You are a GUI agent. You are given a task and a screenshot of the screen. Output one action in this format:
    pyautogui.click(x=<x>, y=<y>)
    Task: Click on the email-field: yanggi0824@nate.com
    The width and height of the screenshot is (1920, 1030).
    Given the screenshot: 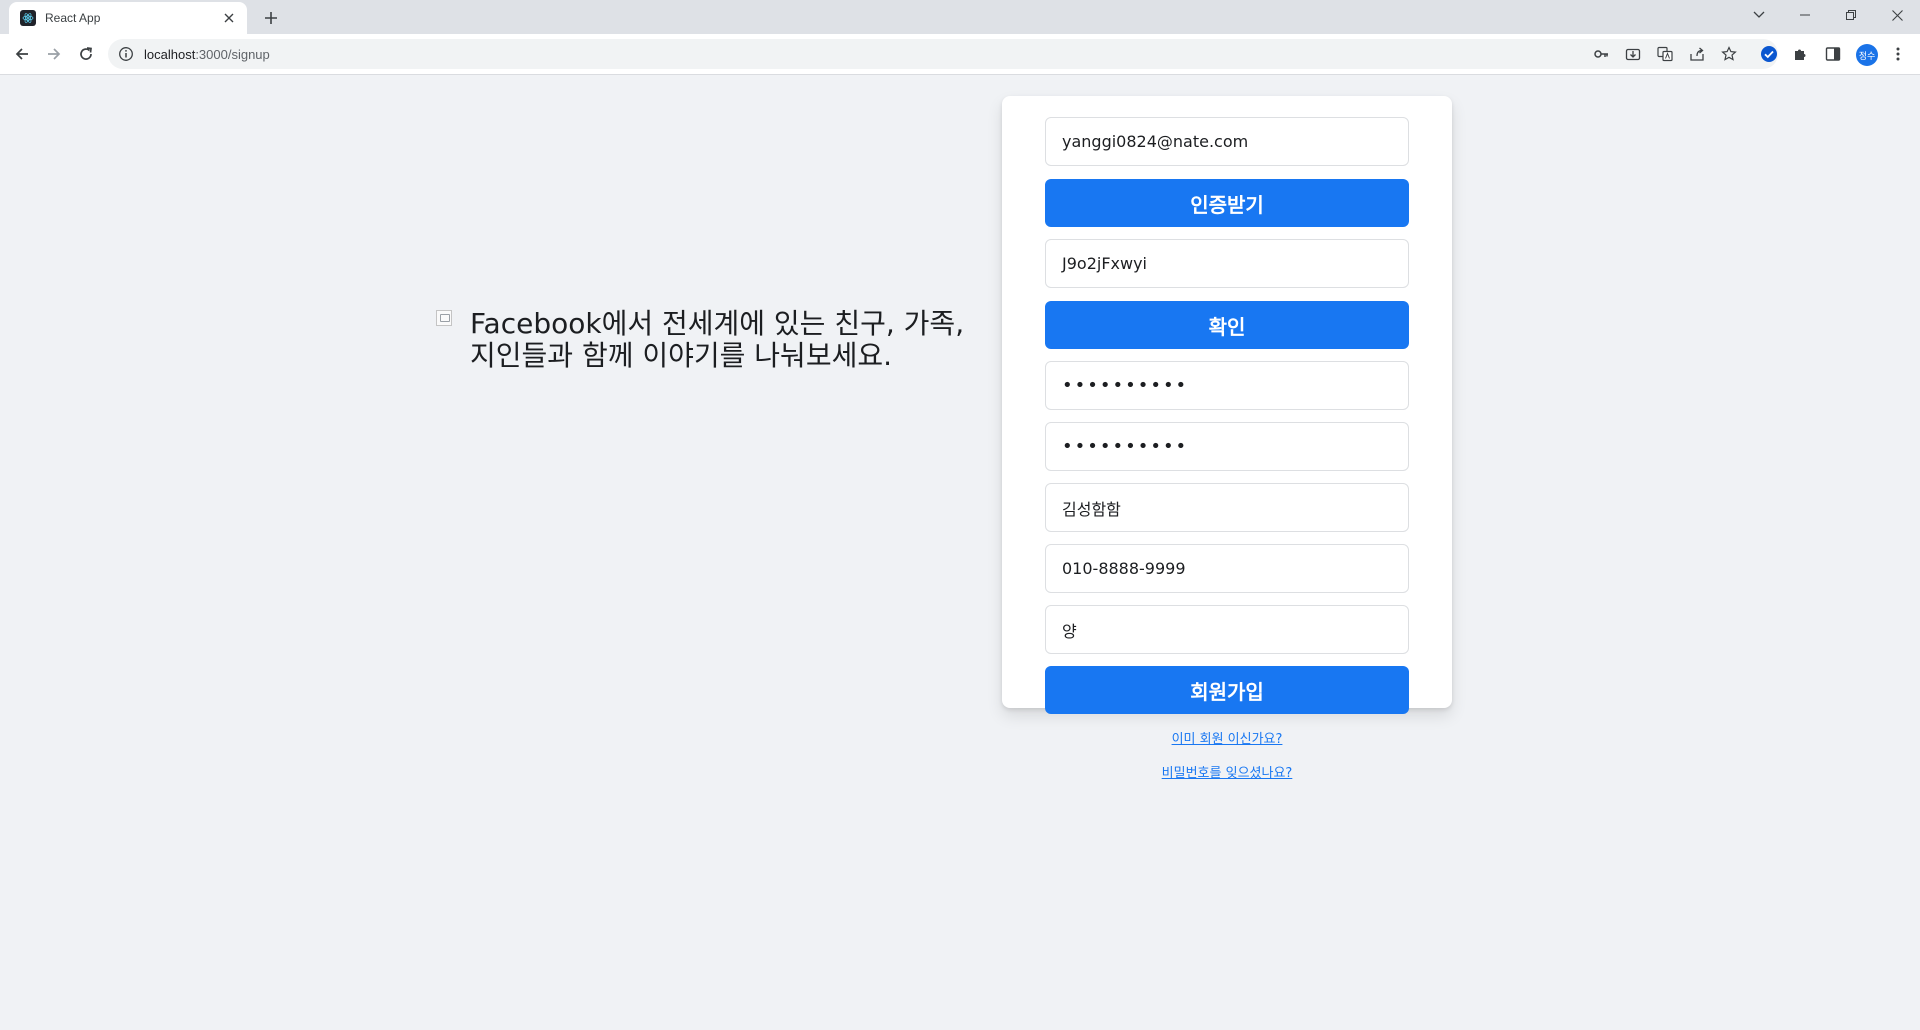 What is the action you would take?
    pyautogui.click(x=1227, y=141)
    